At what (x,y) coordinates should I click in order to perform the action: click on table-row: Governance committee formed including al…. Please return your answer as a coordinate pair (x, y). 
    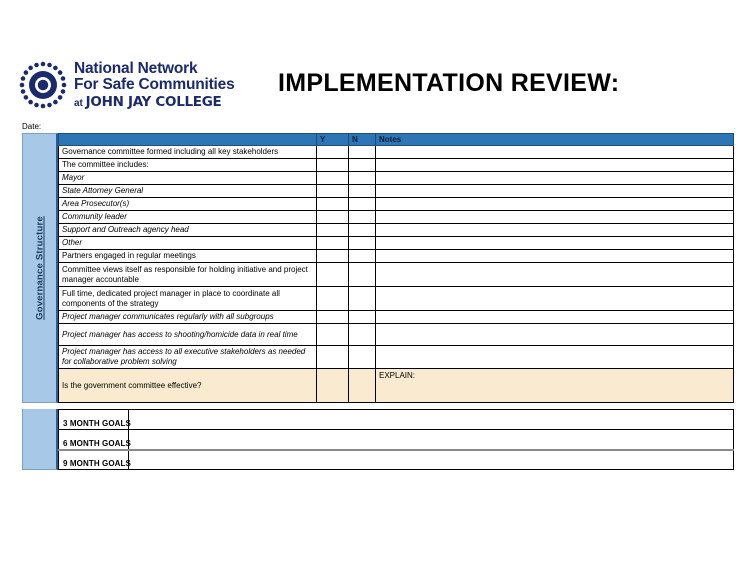
    Looking at the image, I should click on (396, 152).